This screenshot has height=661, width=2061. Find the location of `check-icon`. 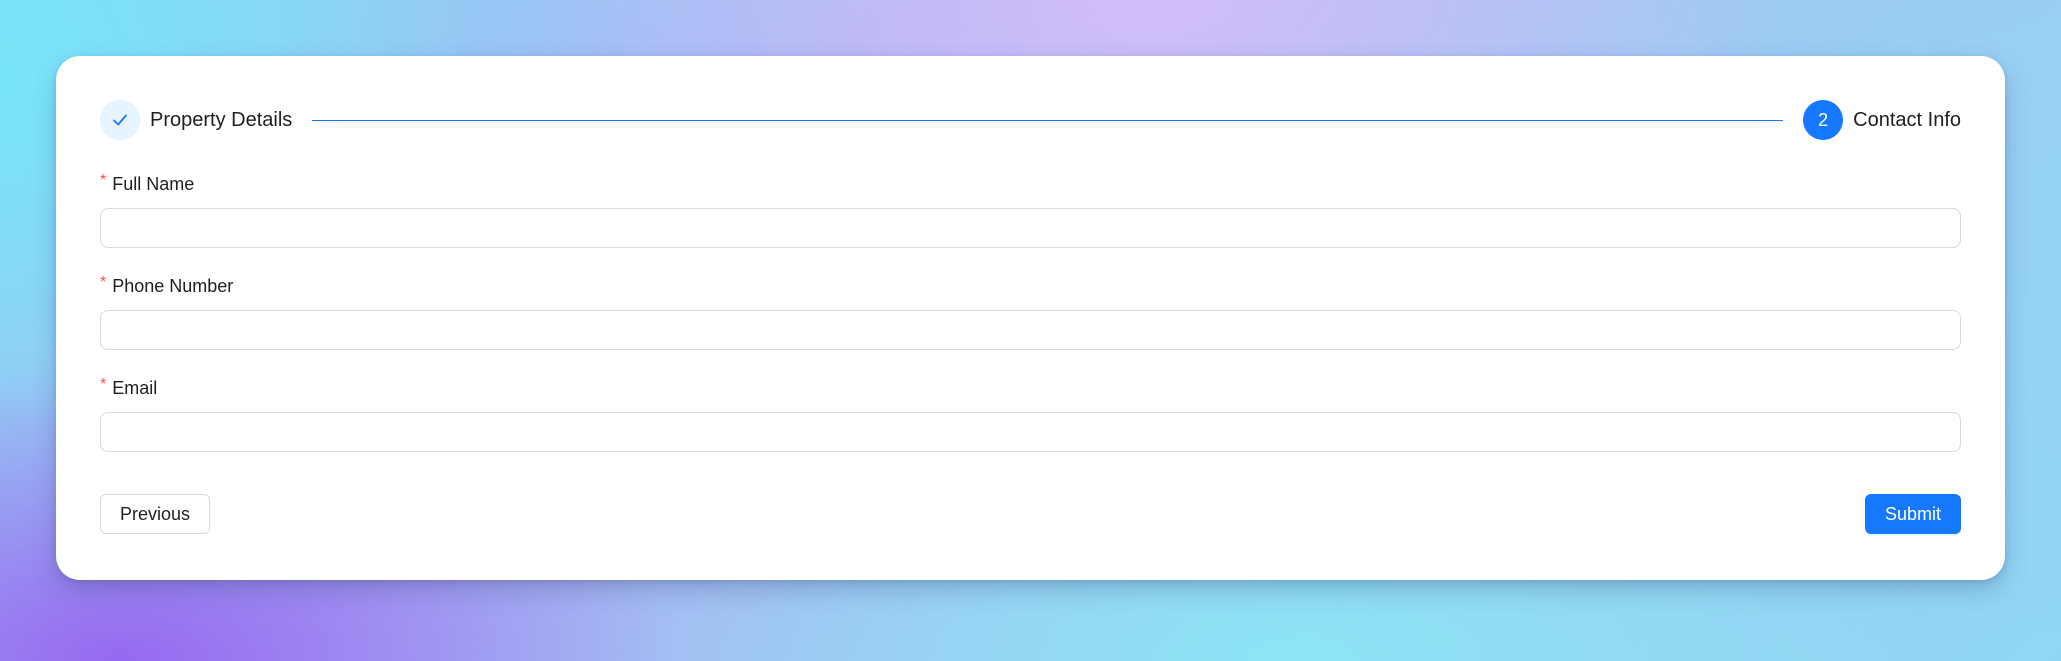

check-icon is located at coordinates (120, 120).